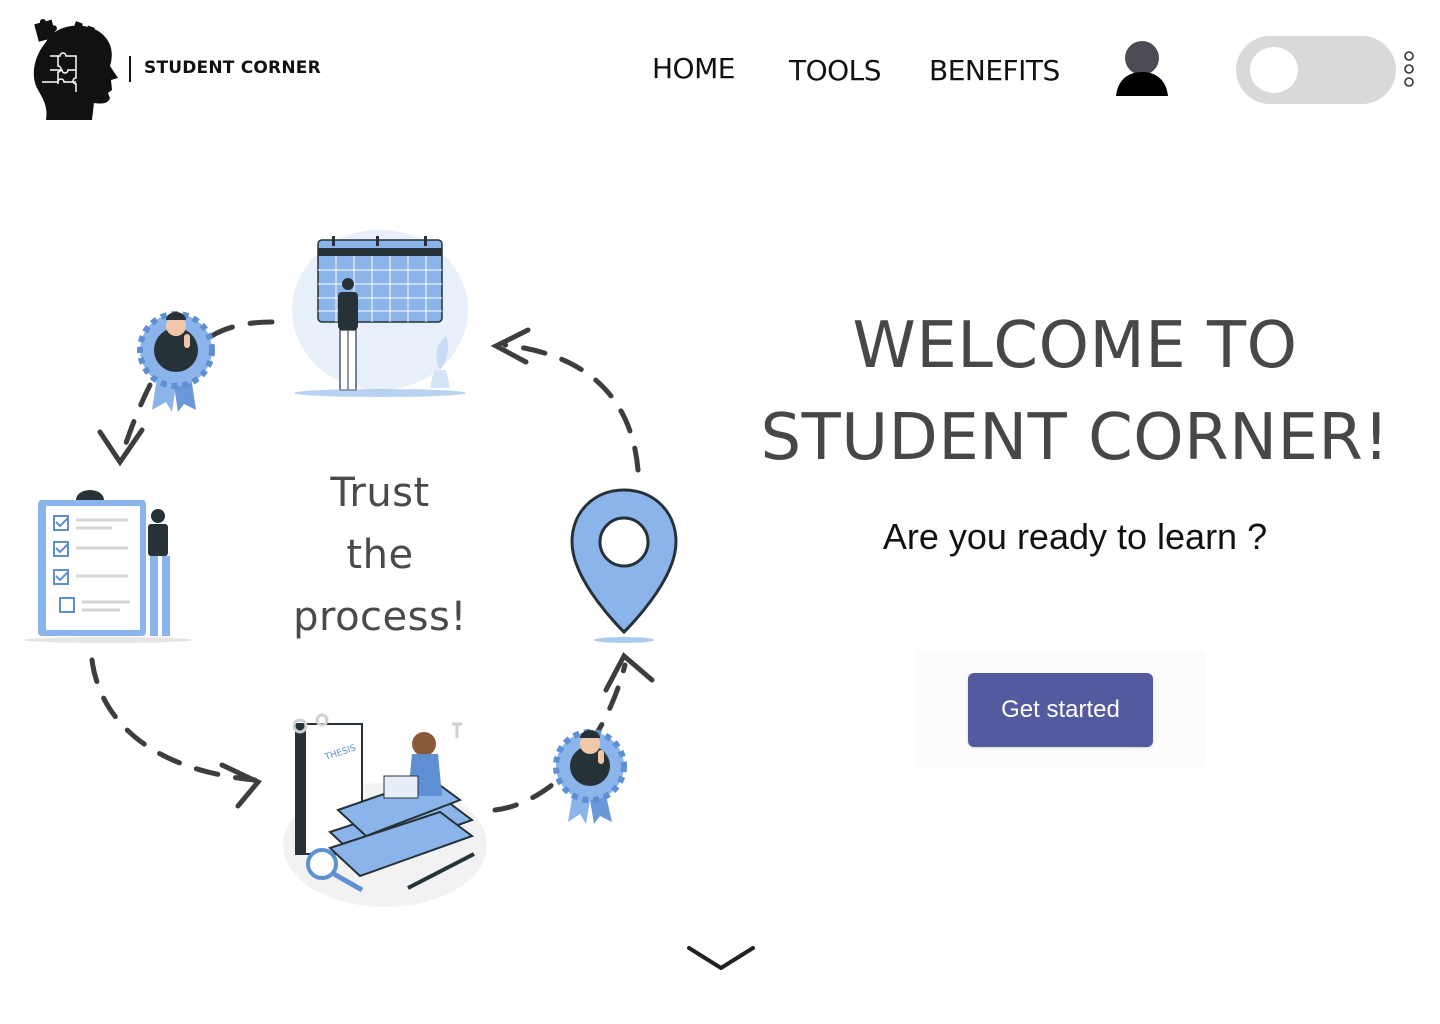 The width and height of the screenshot is (1440, 1024). I want to click on chevron-down-icon, so click(721, 959).